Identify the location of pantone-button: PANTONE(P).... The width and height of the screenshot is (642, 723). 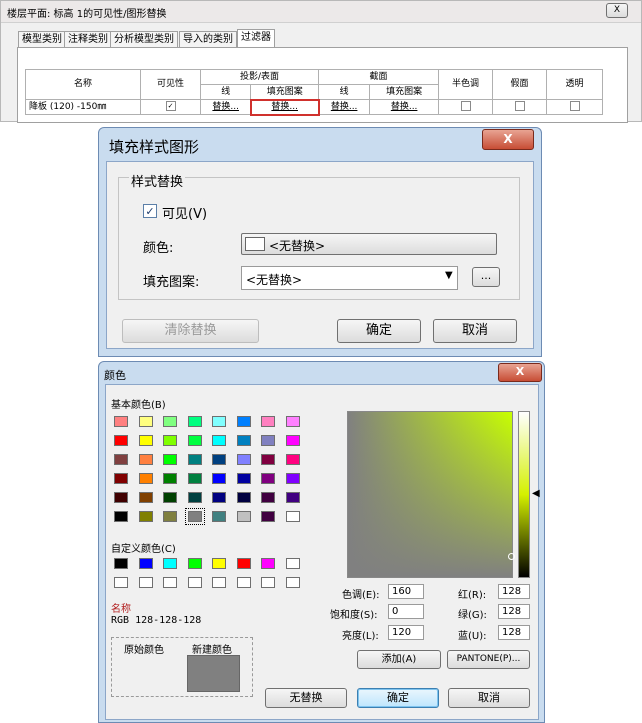
(488, 659).